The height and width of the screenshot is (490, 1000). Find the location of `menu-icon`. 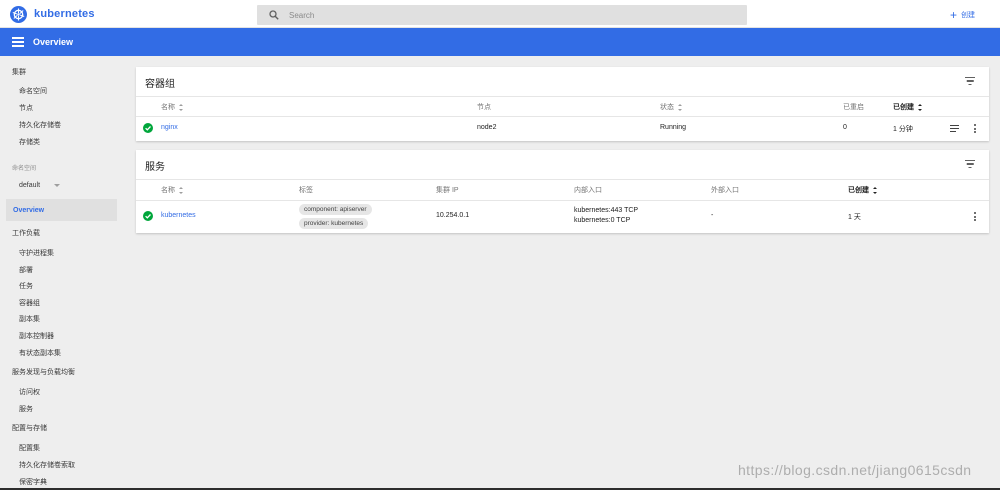

menu-icon is located at coordinates (18, 42).